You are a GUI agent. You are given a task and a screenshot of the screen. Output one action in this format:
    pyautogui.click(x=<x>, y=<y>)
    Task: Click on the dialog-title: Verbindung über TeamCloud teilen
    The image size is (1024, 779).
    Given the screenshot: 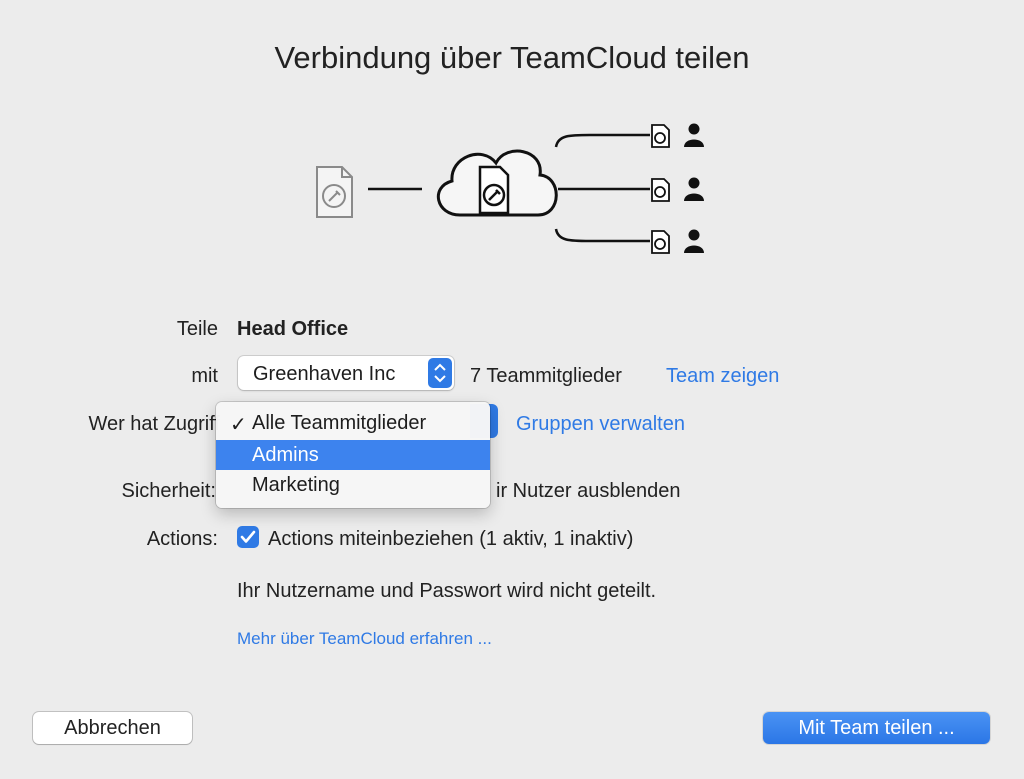 What is the action you would take?
    pyautogui.click(x=512, y=57)
    